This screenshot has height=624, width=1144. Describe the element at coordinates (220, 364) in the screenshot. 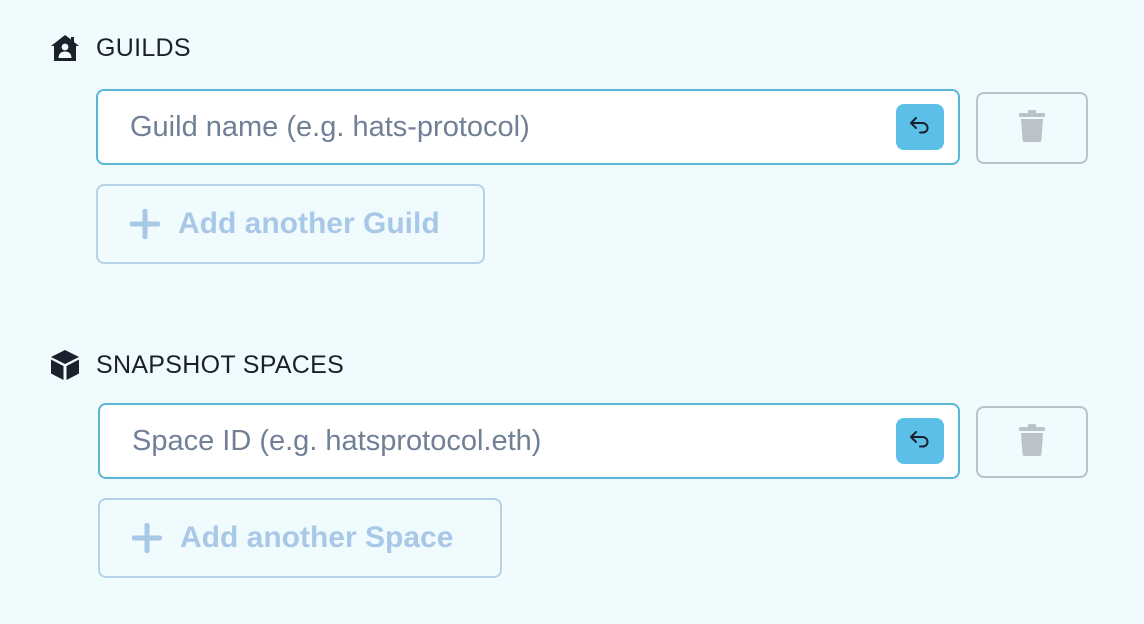

I see `spaces-title: SNAPSHOT SPACES` at that location.